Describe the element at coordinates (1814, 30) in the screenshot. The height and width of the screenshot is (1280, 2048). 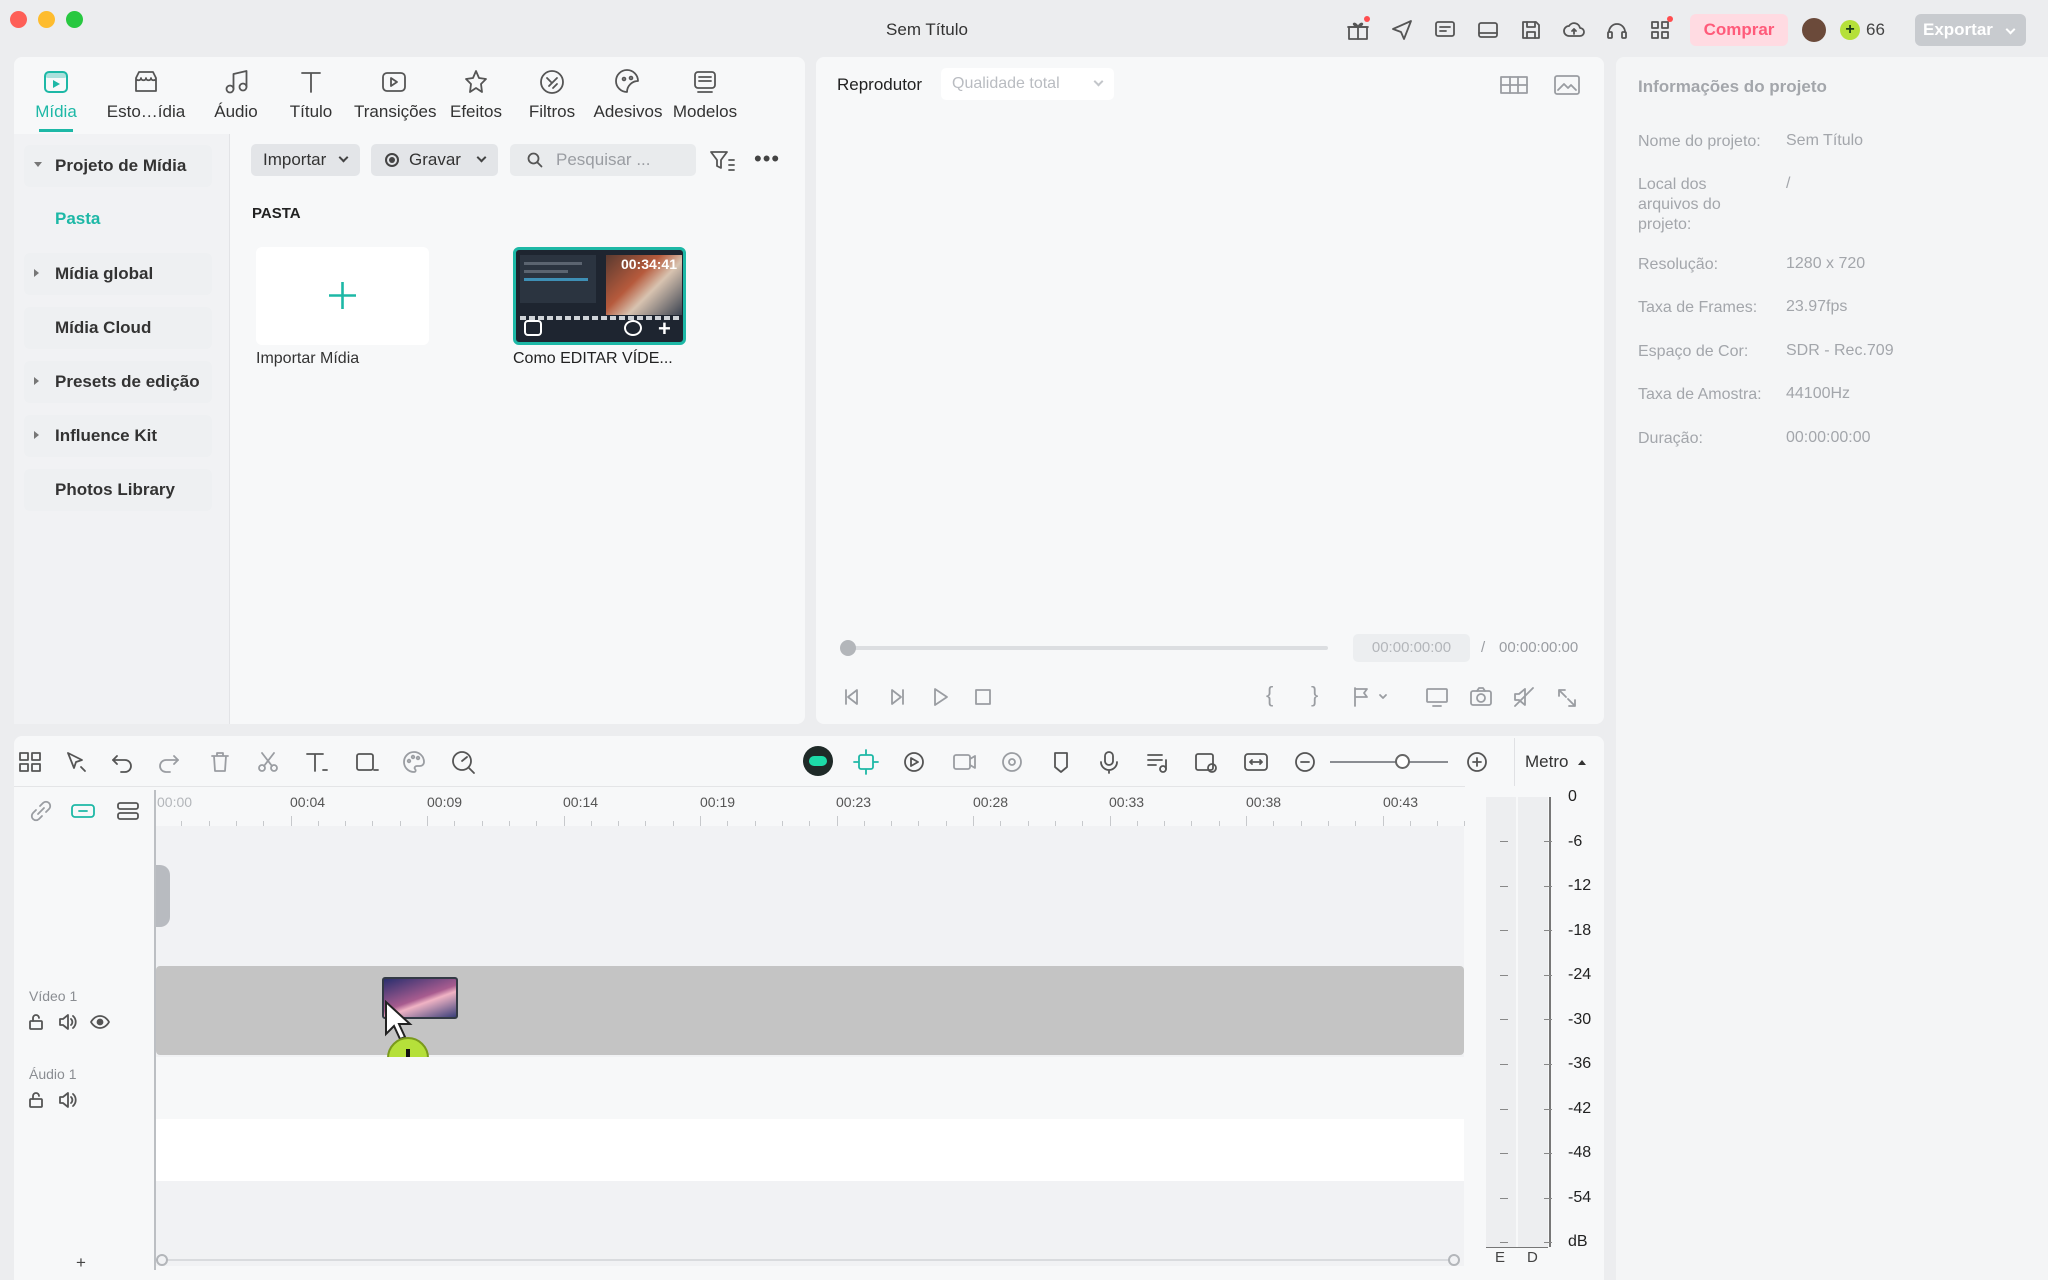
I see `avatar` at that location.